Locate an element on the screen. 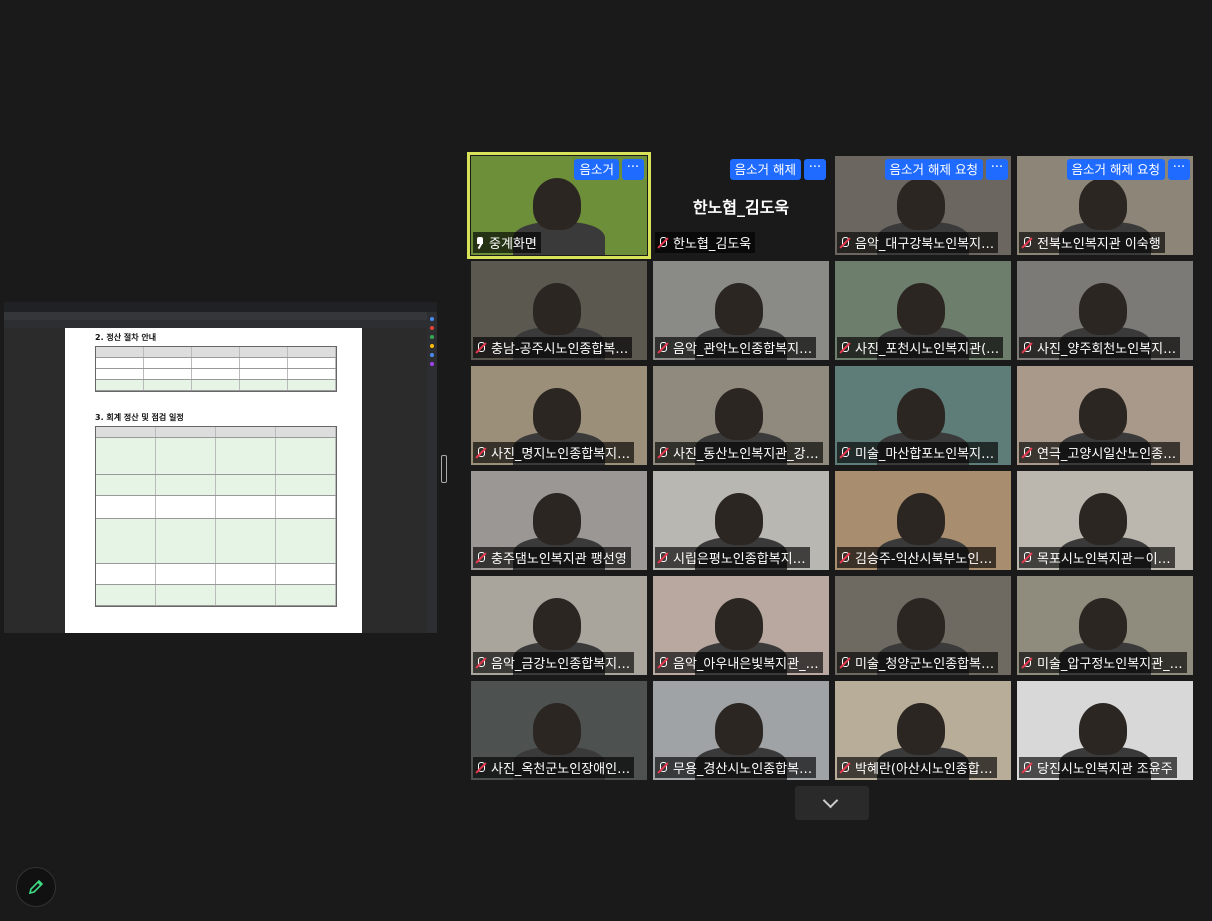  document-heading-1: 2. 정산 절차 안내 is located at coordinates (126, 337).